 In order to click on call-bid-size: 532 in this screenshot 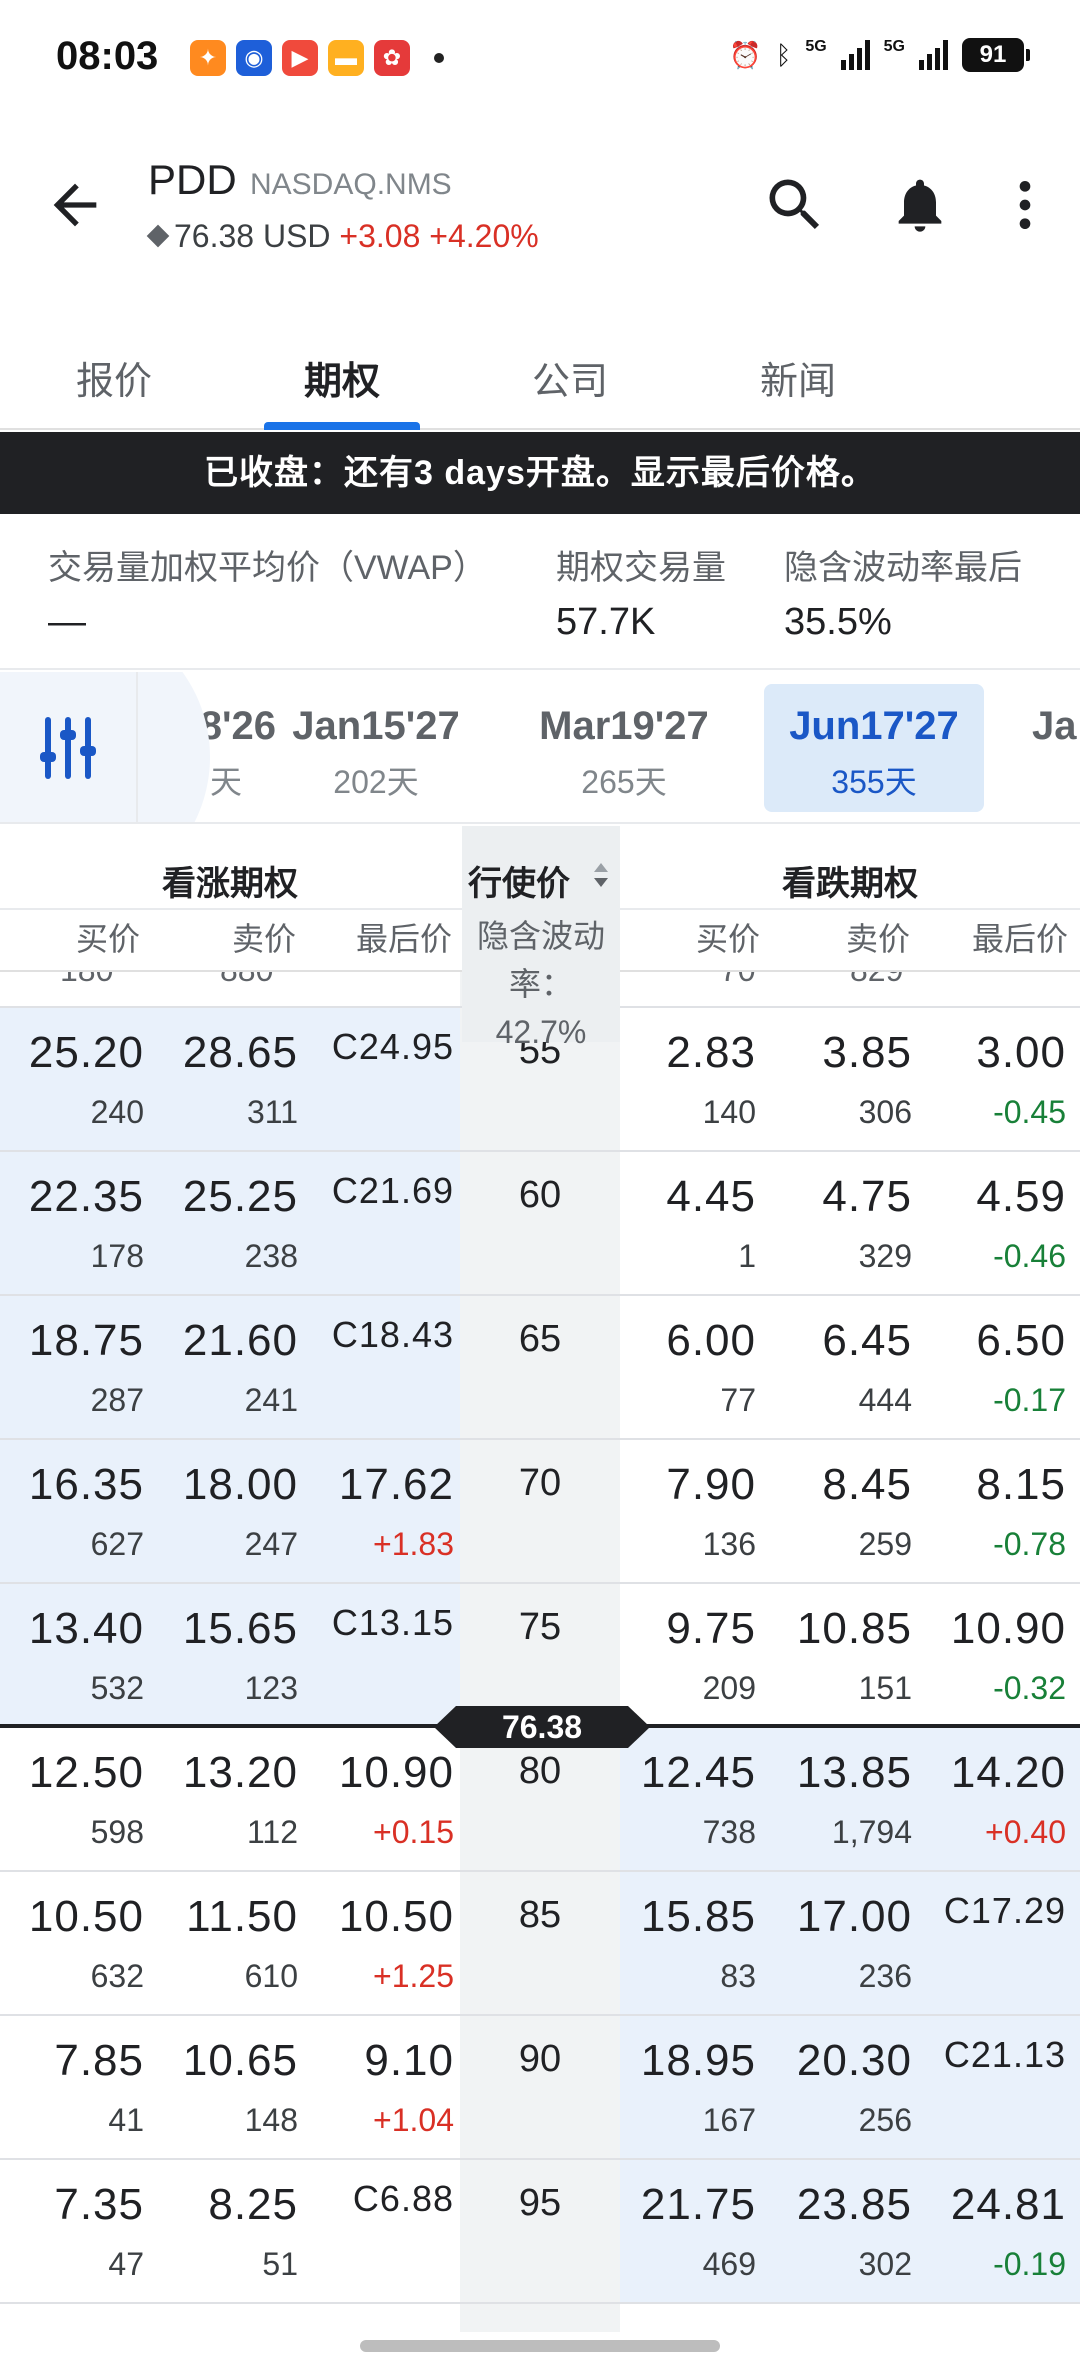, I will do `click(117, 1688)`.